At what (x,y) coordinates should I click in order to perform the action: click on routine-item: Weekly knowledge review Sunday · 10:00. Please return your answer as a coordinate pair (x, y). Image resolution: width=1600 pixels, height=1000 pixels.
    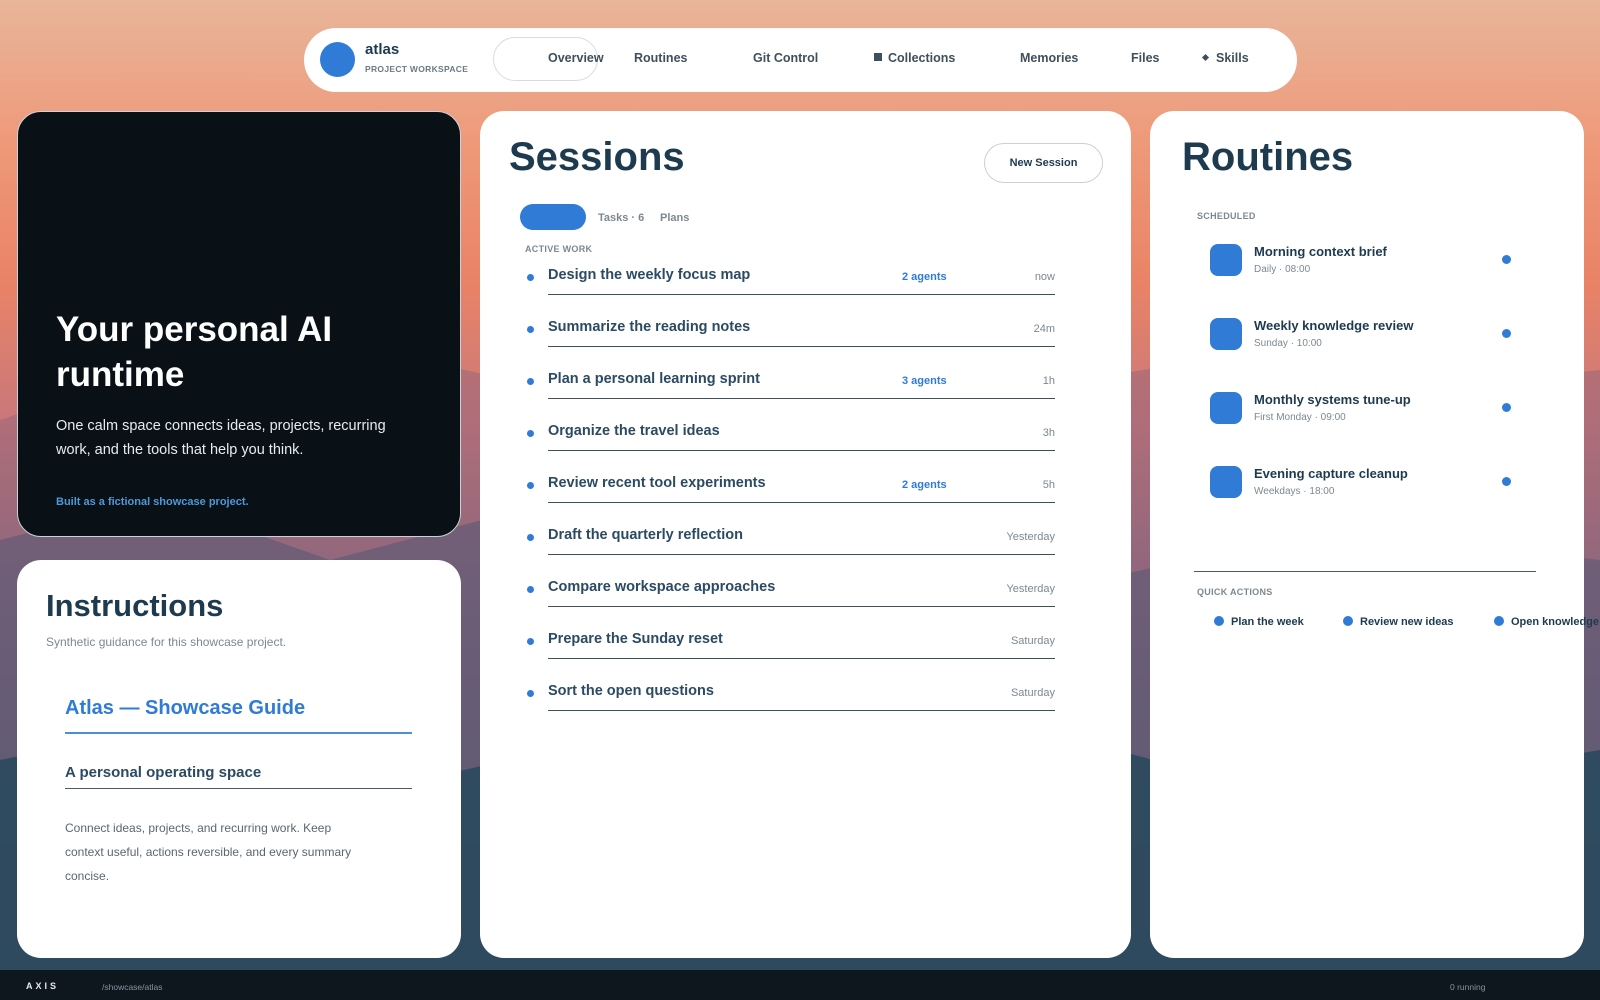
    Looking at the image, I should click on (1365, 343).